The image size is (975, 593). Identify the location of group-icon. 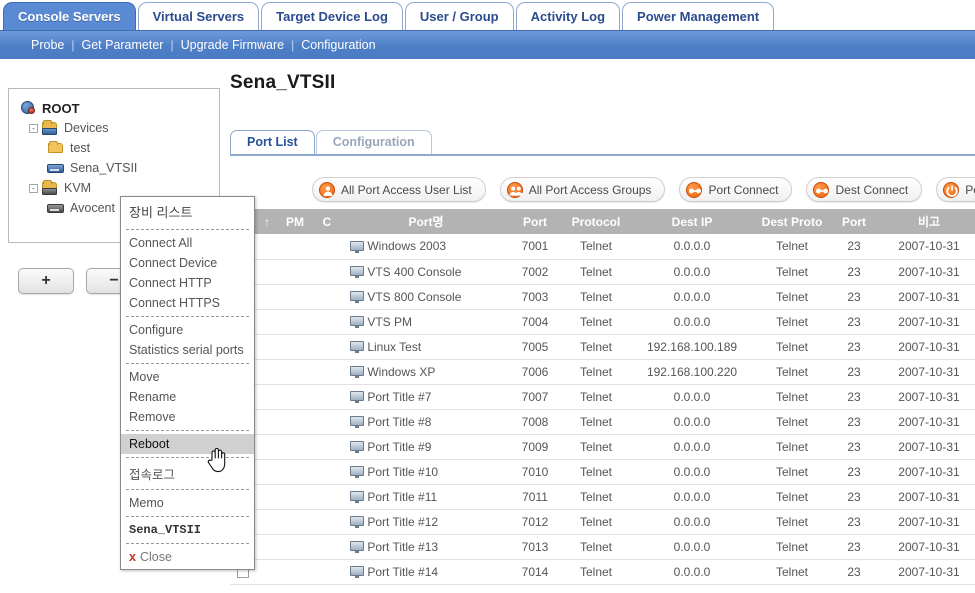
(514, 189).